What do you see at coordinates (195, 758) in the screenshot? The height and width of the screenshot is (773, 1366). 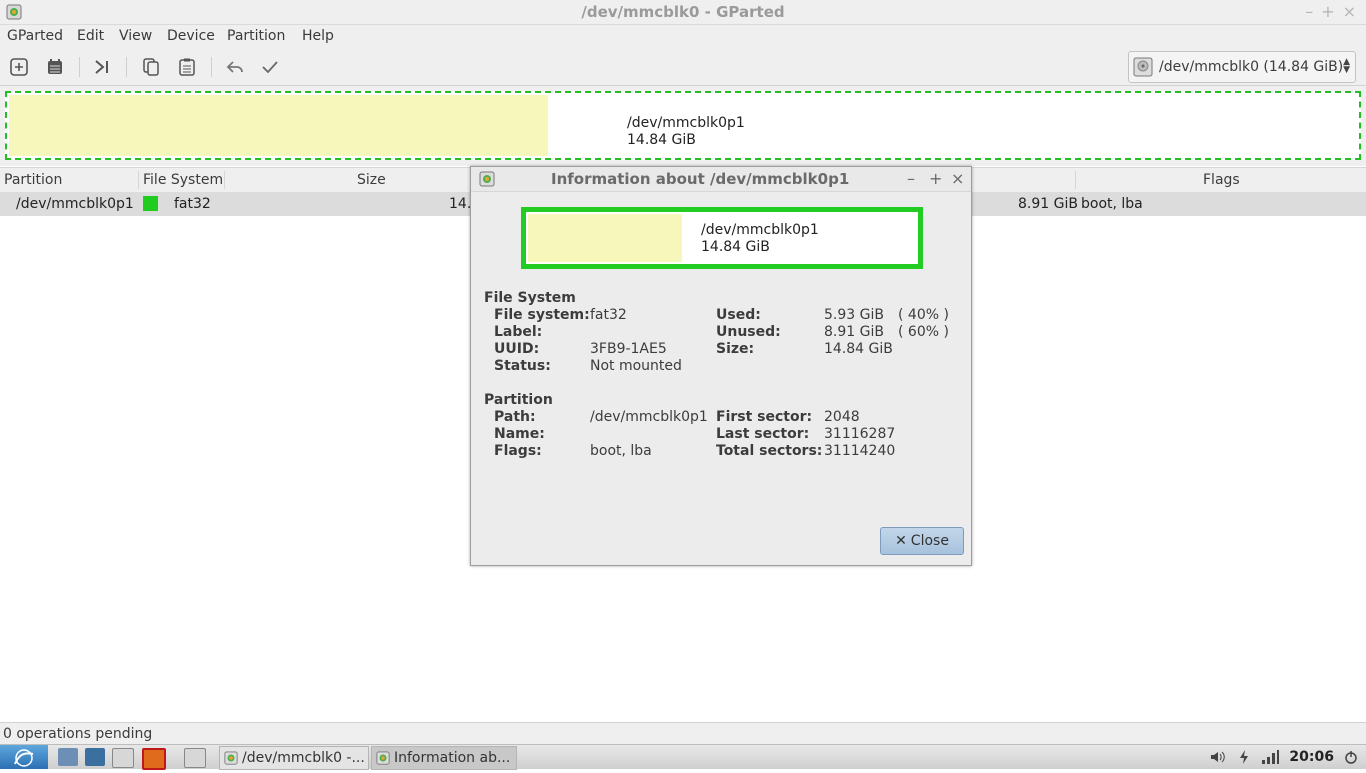 I see `window-launcher-icon` at bounding box center [195, 758].